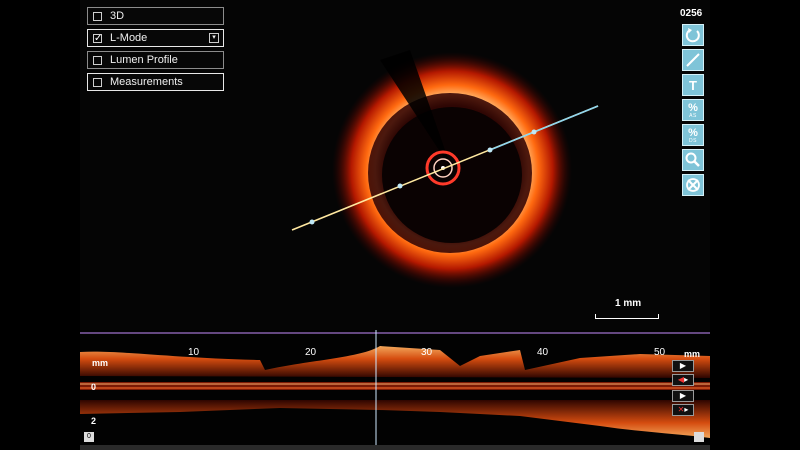 Image resolution: width=800 pixels, height=450 pixels. What do you see at coordinates (395, 362) in the screenshot?
I see `lmode-upper-wall` at bounding box center [395, 362].